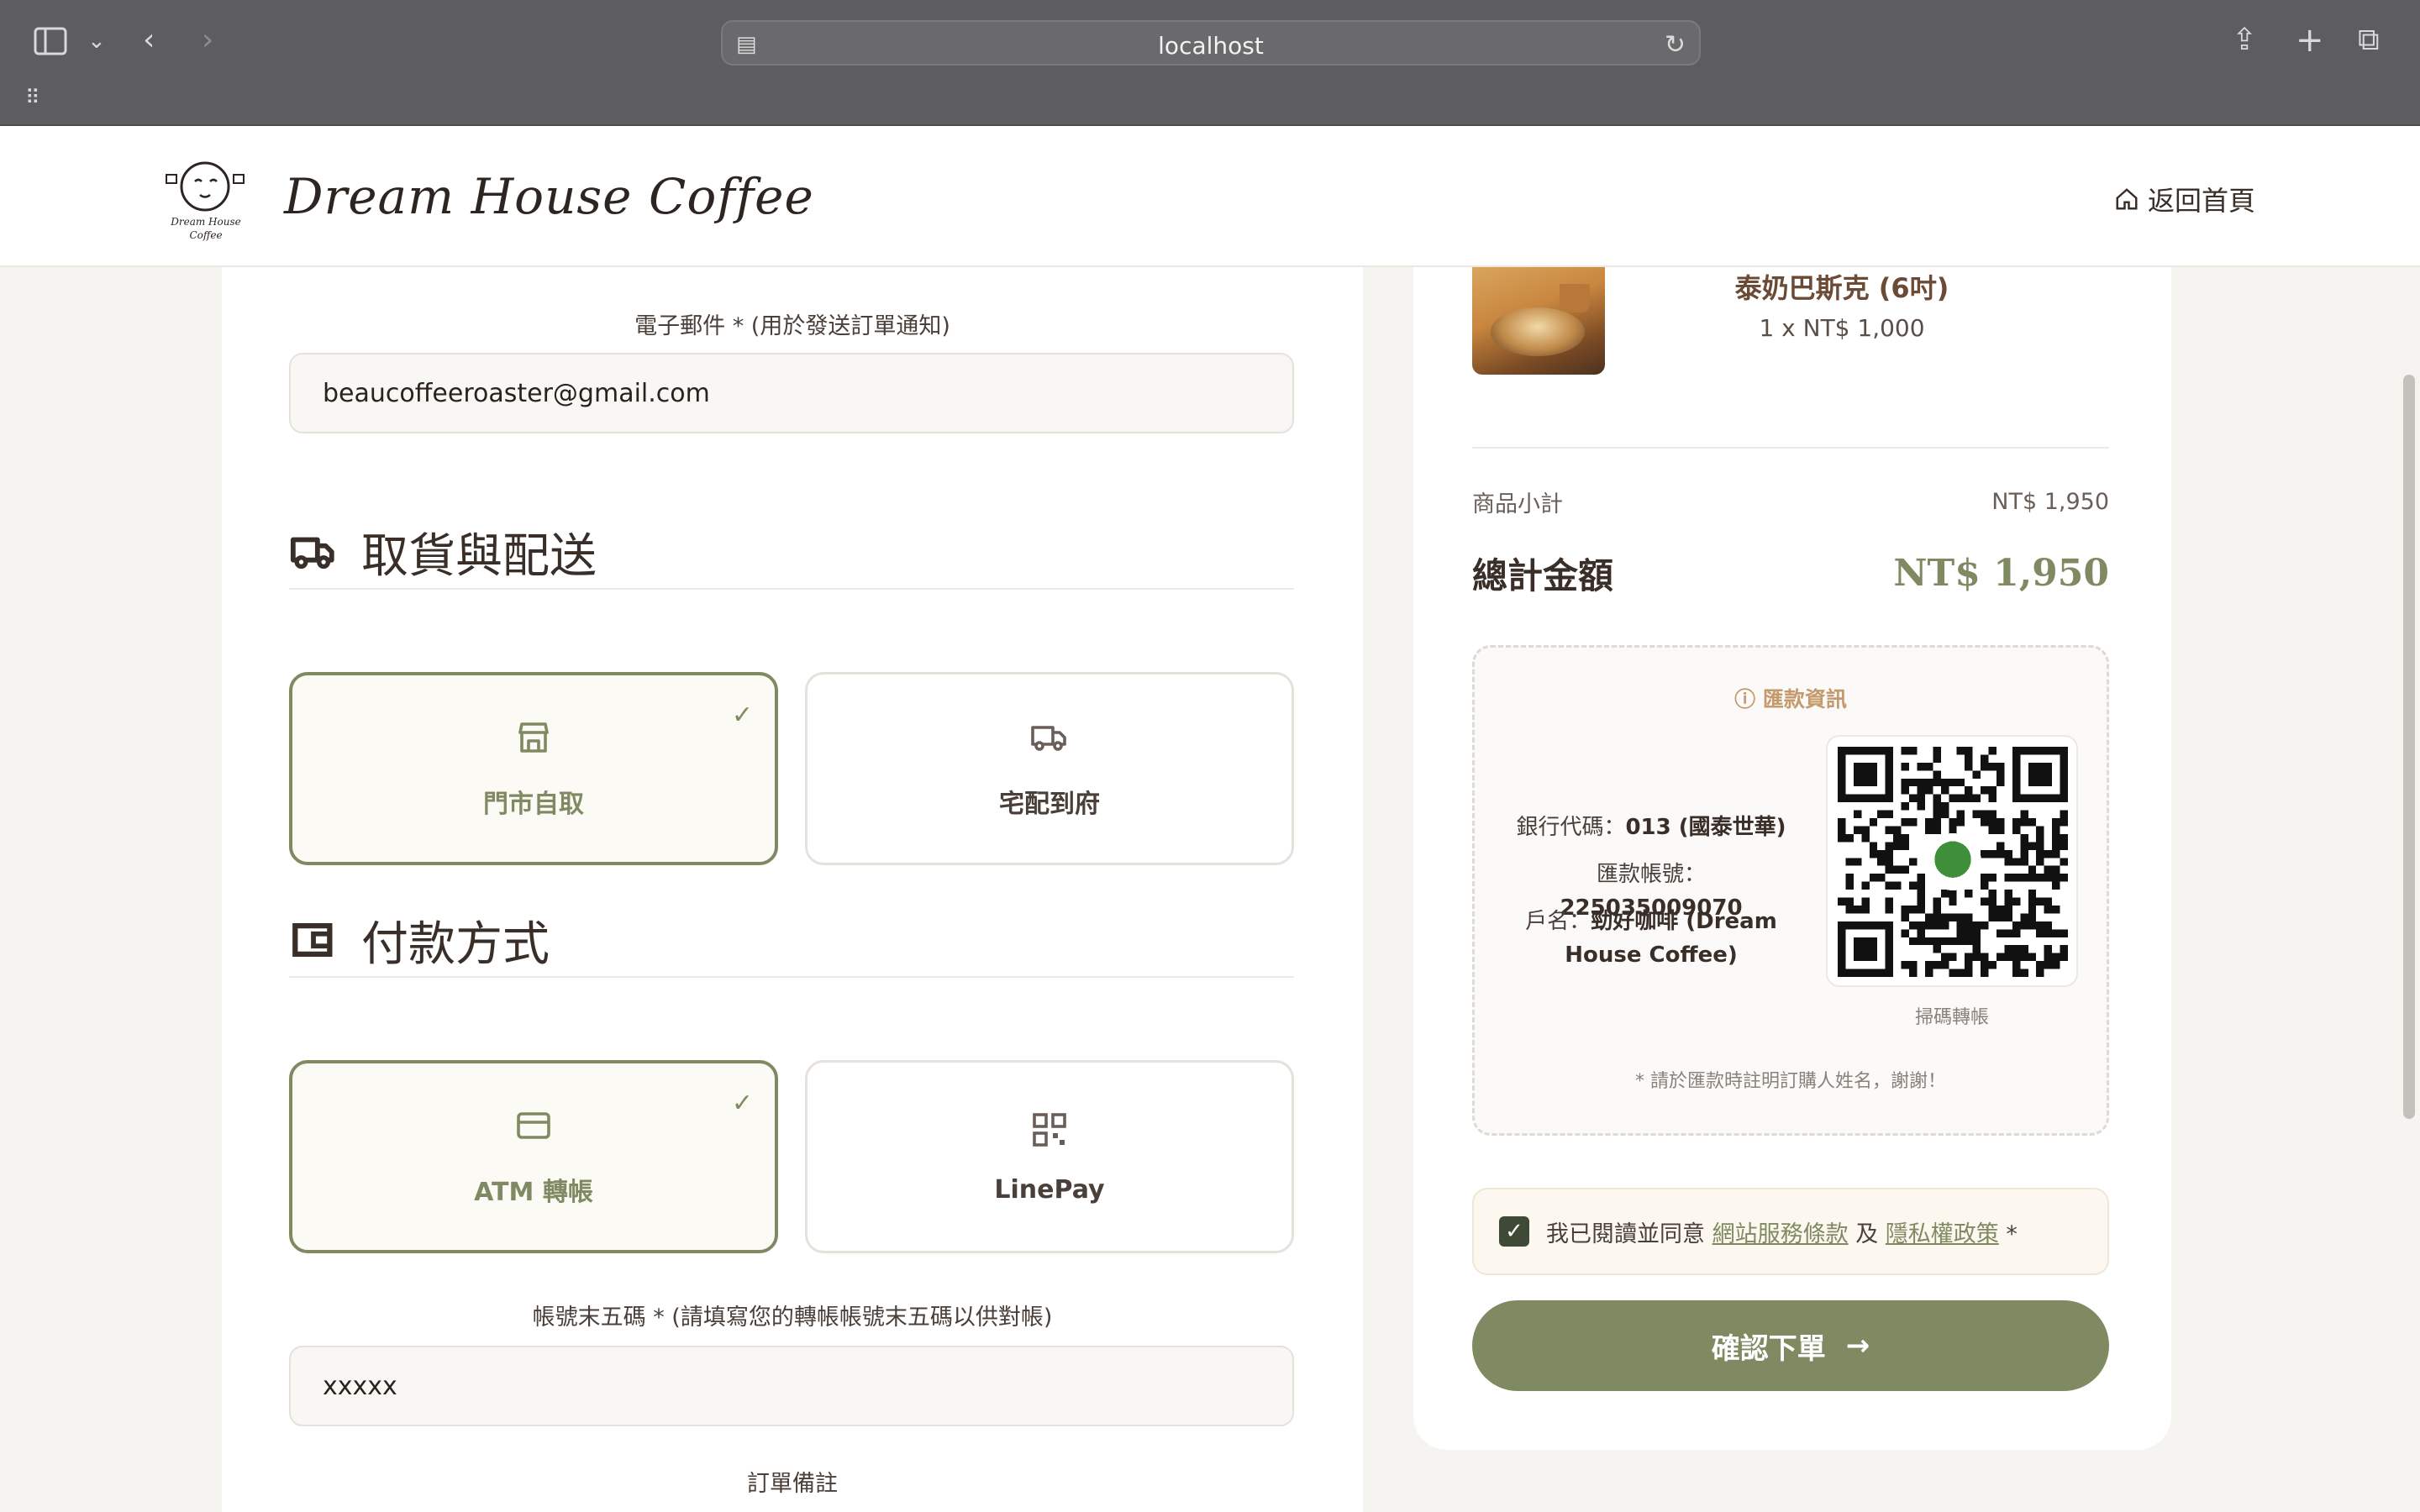 The height and width of the screenshot is (1512, 2420). Describe the element at coordinates (1676, 45) in the screenshot. I see `reload-icon: ↻` at that location.